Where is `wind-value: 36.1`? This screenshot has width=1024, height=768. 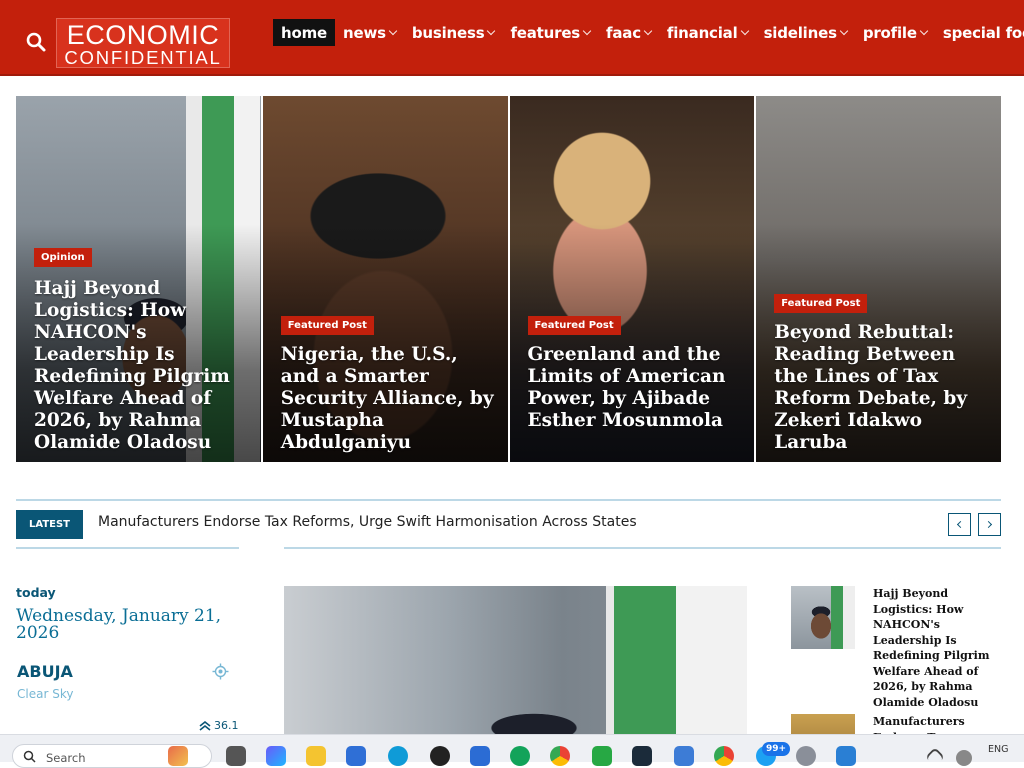 wind-value: 36.1 is located at coordinates (226, 725).